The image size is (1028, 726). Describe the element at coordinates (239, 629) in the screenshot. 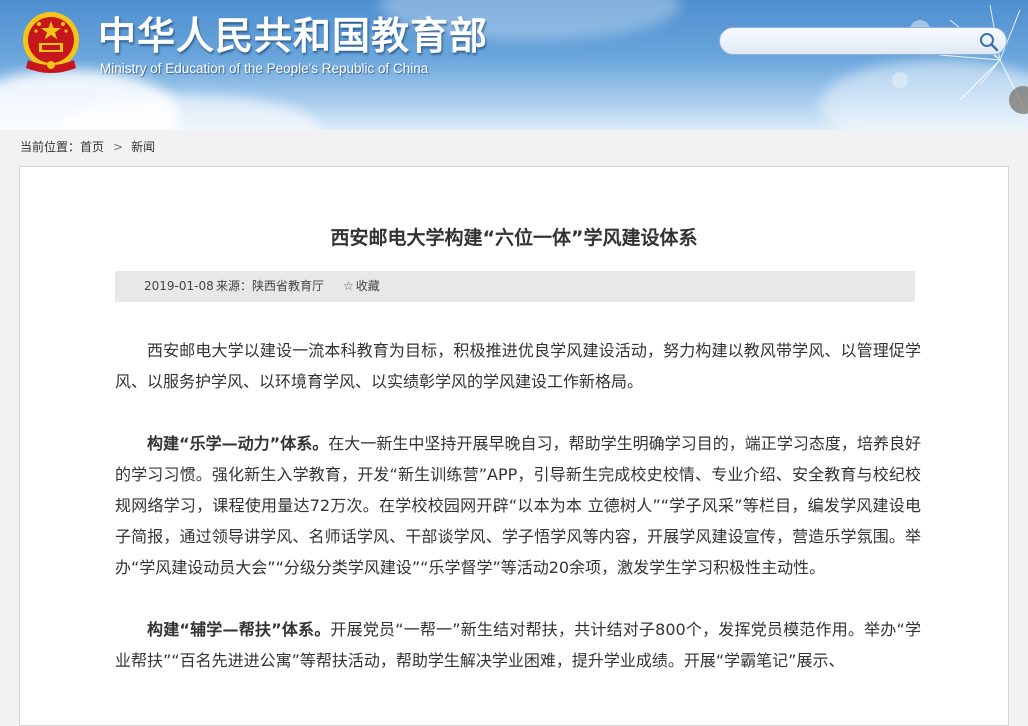

I see `paragraph-lead: 构建“辅学—帮扶”体系。` at that location.